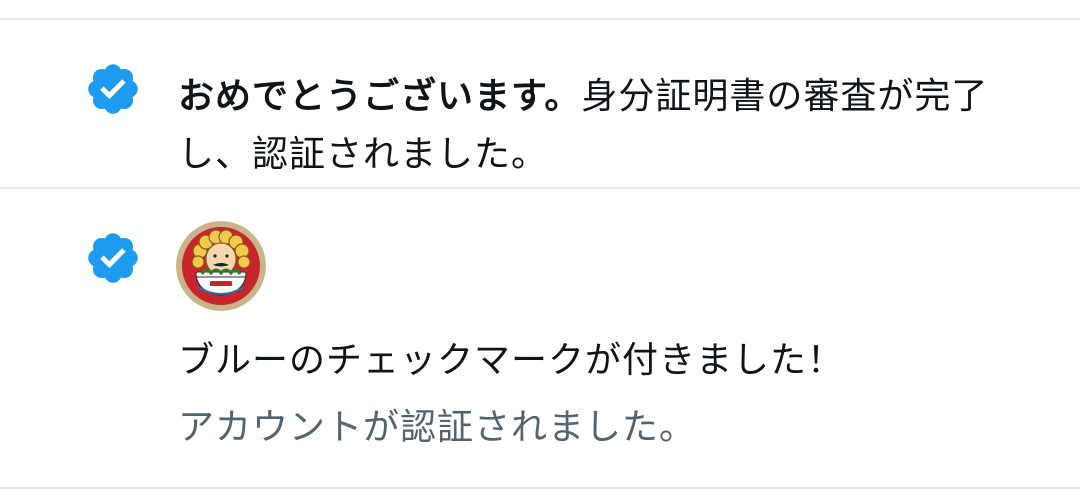 The image size is (1080, 498). What do you see at coordinates (540, 488) in the screenshot?
I see `bottom-divider` at bounding box center [540, 488].